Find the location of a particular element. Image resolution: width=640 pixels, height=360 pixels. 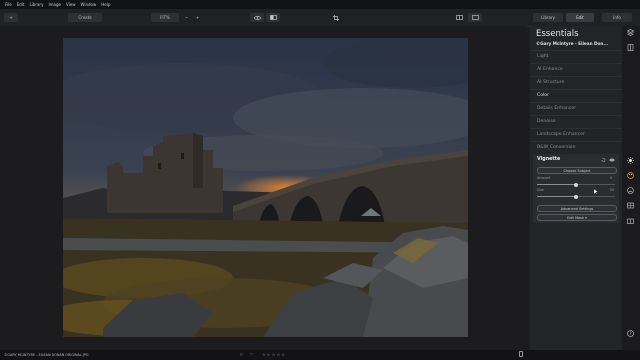

tab-edit: Edit is located at coordinates (580, 17).